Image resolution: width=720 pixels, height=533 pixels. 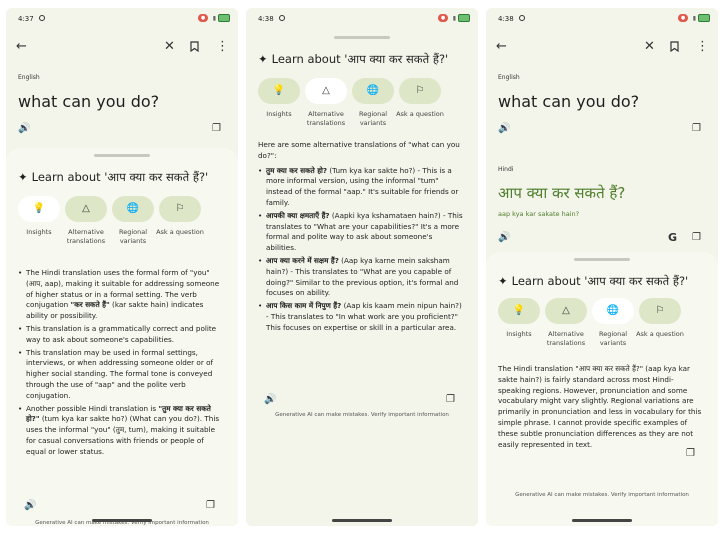 What do you see at coordinates (464, 18) in the screenshot?
I see `battery-icon` at bounding box center [464, 18].